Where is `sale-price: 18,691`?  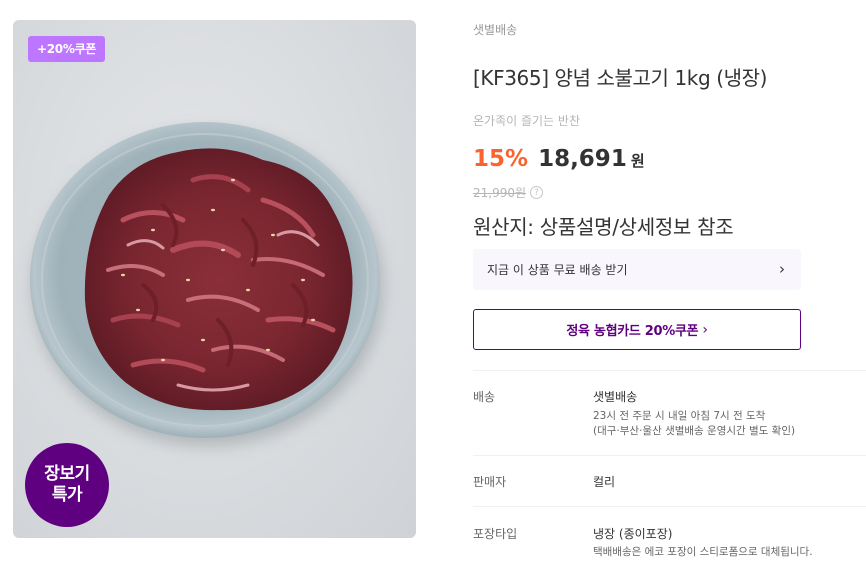
sale-price: 18,691 is located at coordinates (582, 159).